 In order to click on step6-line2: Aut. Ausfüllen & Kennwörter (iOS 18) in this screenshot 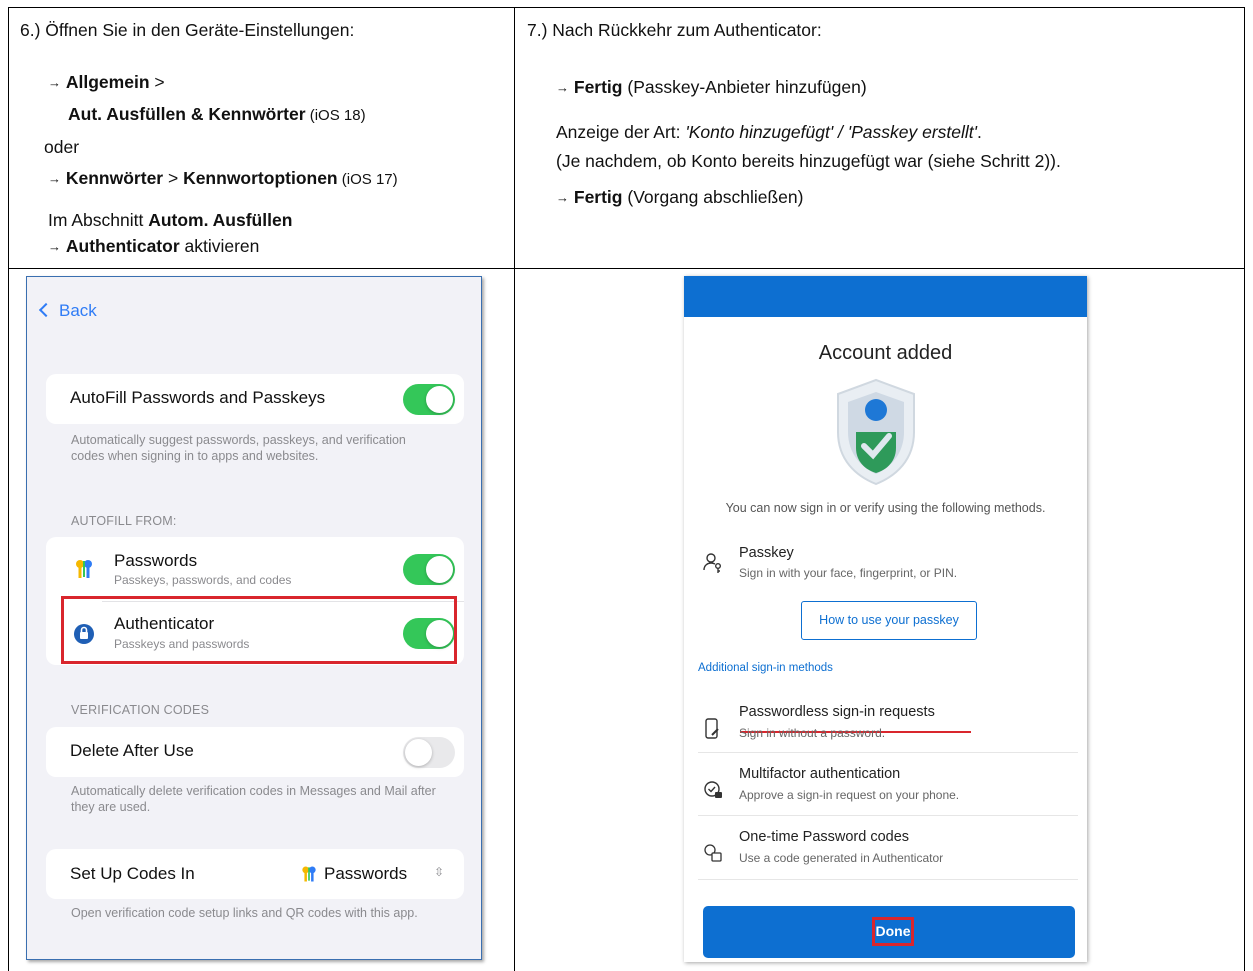, I will do `click(217, 114)`.